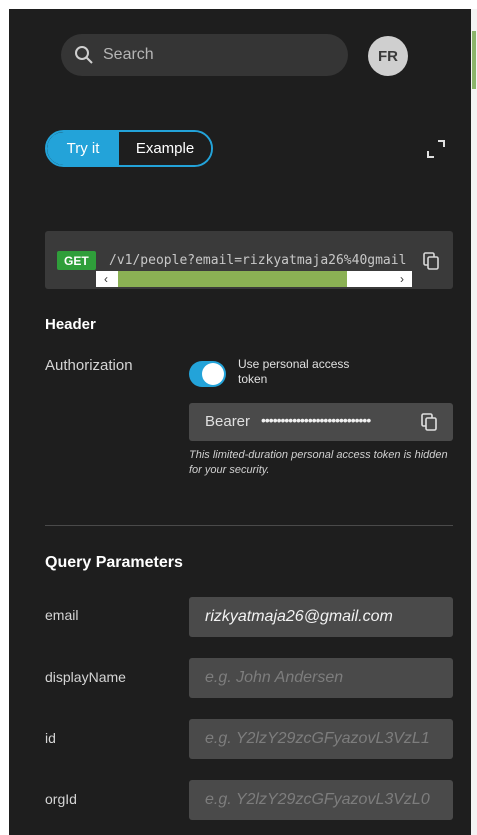  I want to click on scroll-left-icon: ‹, so click(106, 279).